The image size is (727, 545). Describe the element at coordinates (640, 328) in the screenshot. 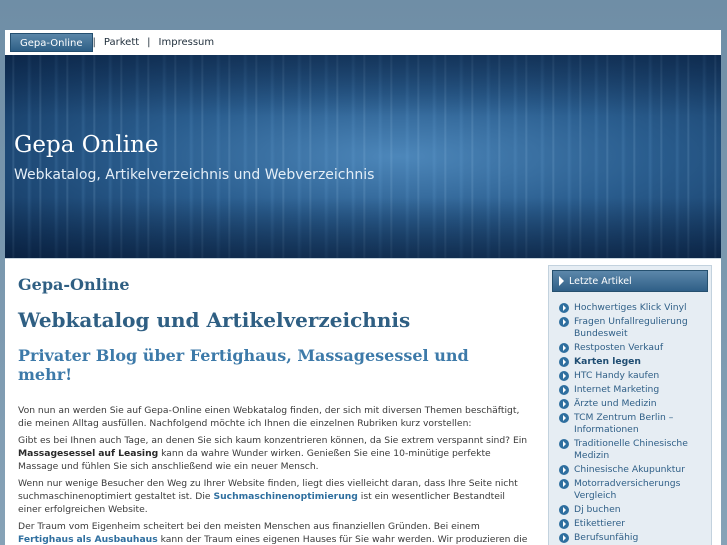

I see `article-link: Fragen Unfallregulierung Bundesweit` at that location.